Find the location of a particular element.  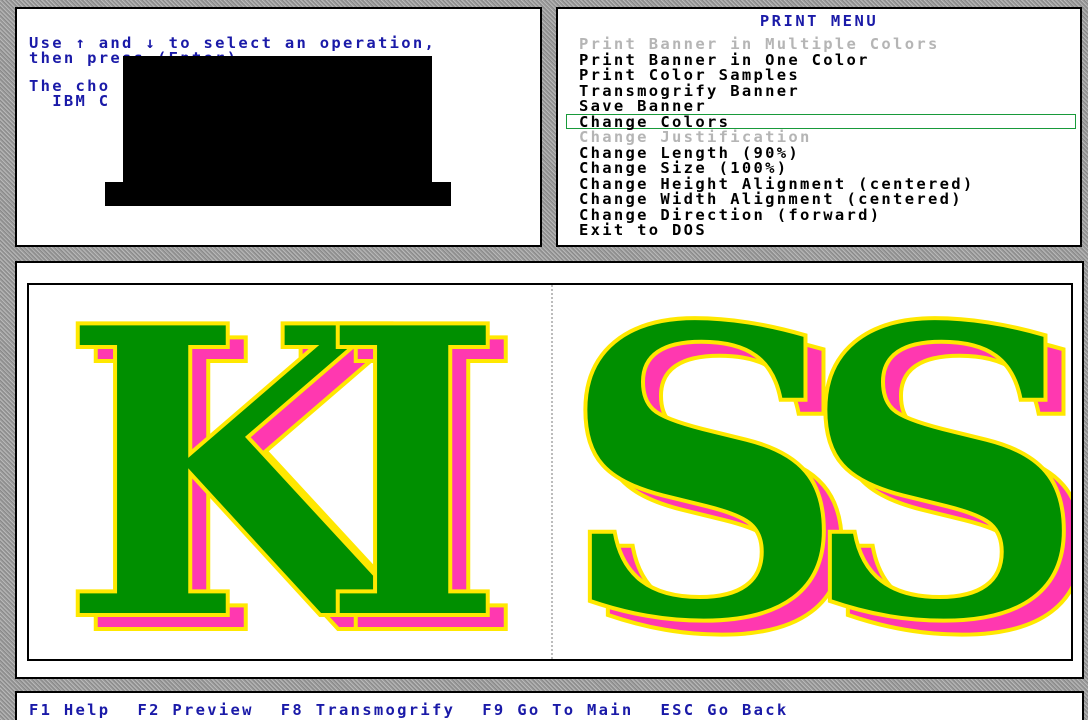

menu-item: Change Length (90%) is located at coordinates (821, 152).